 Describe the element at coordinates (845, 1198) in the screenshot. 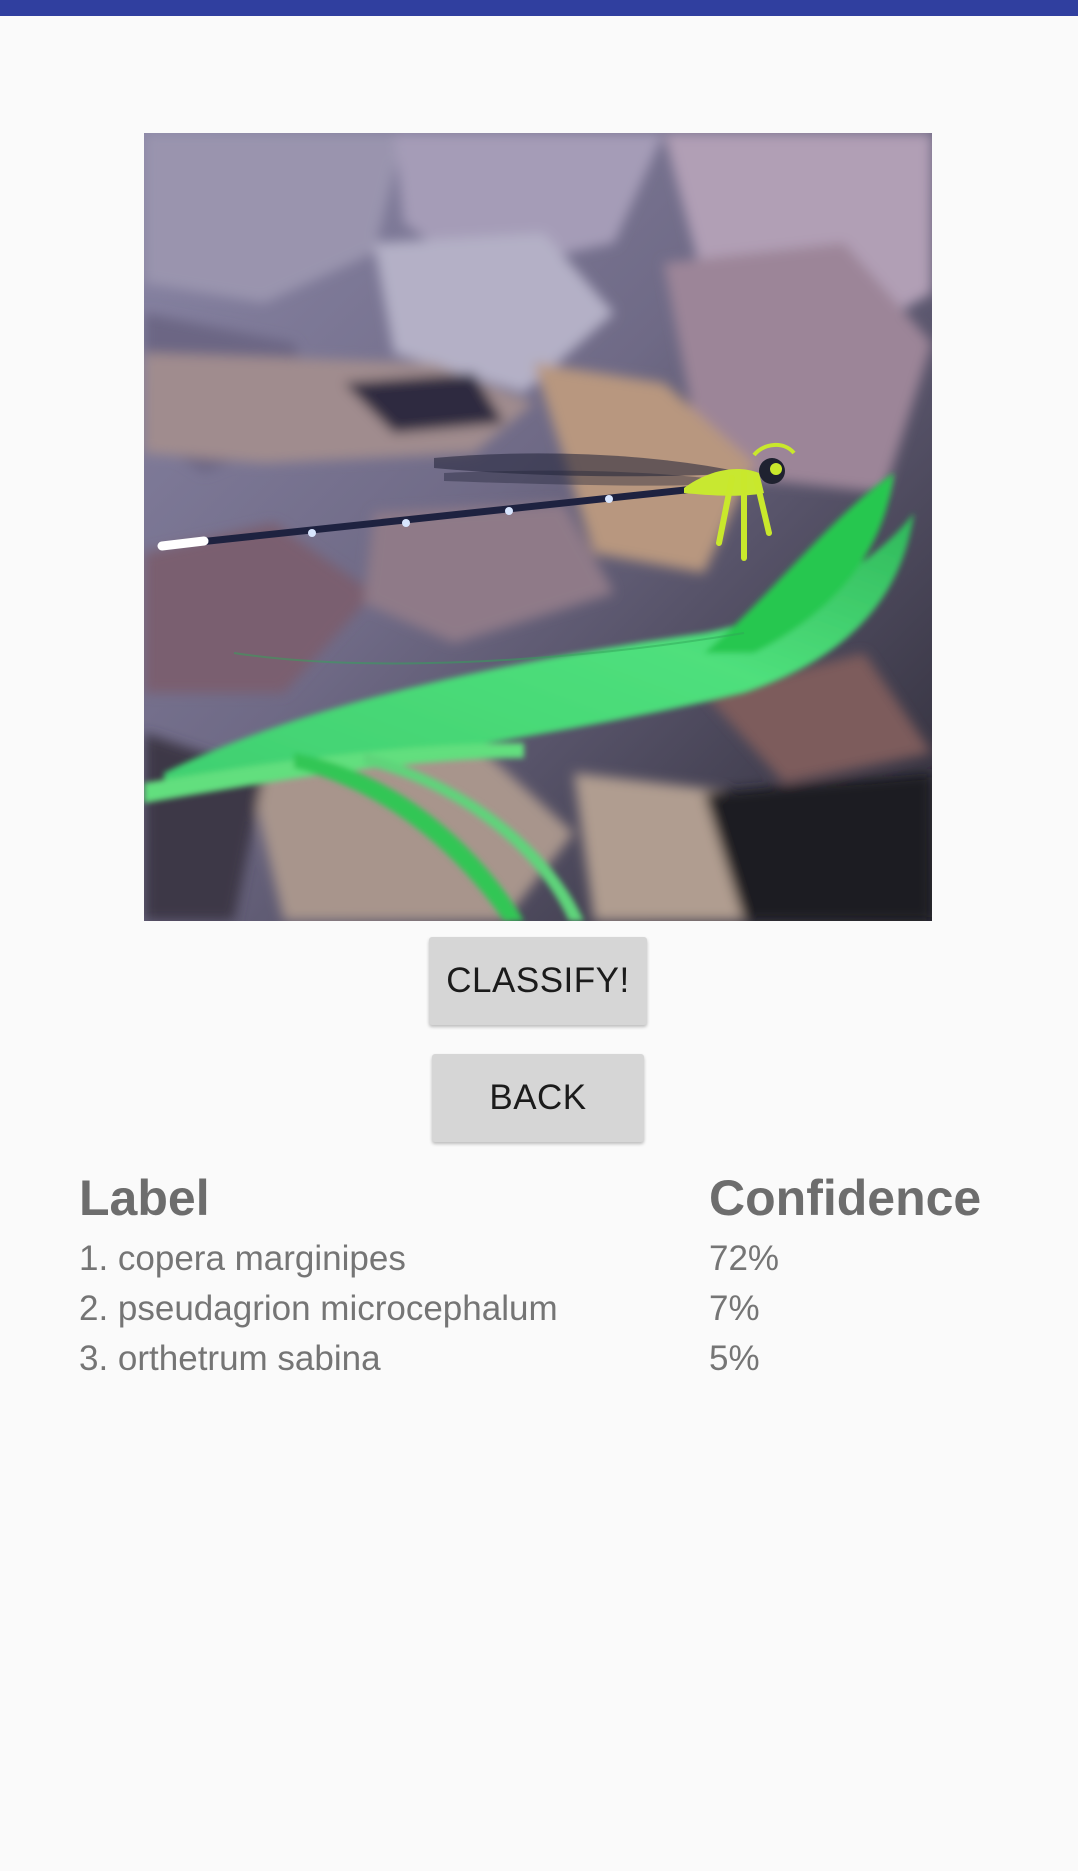

I see `confidence-column-header: Confidence` at that location.